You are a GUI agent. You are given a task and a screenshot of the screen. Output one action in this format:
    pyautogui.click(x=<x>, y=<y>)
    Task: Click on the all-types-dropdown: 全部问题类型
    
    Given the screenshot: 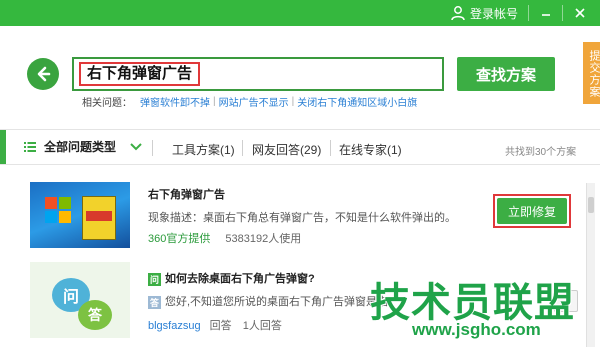 What is the action you would take?
    pyautogui.click(x=70, y=146)
    